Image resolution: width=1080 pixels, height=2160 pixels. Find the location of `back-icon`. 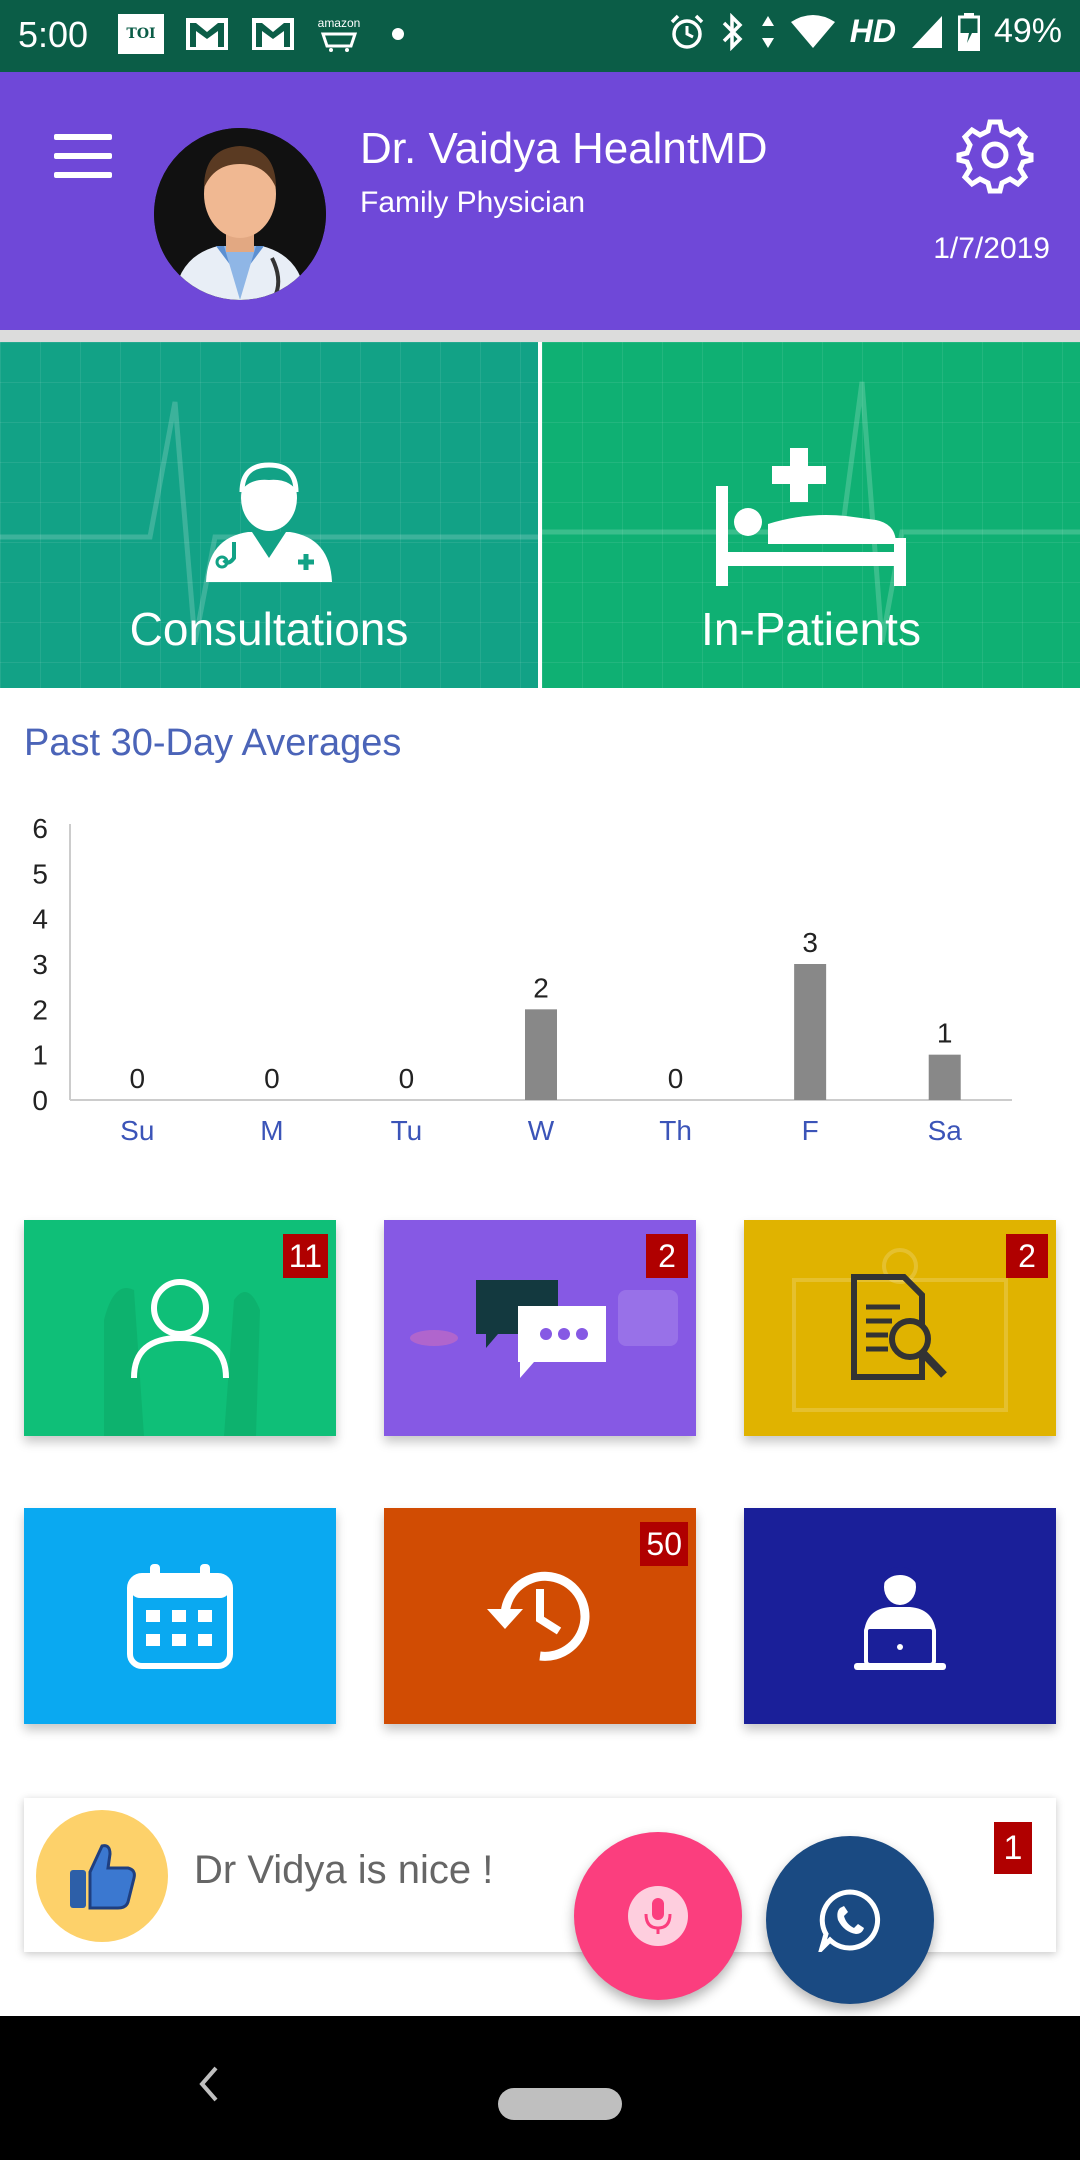

back-icon is located at coordinates (208, 2084).